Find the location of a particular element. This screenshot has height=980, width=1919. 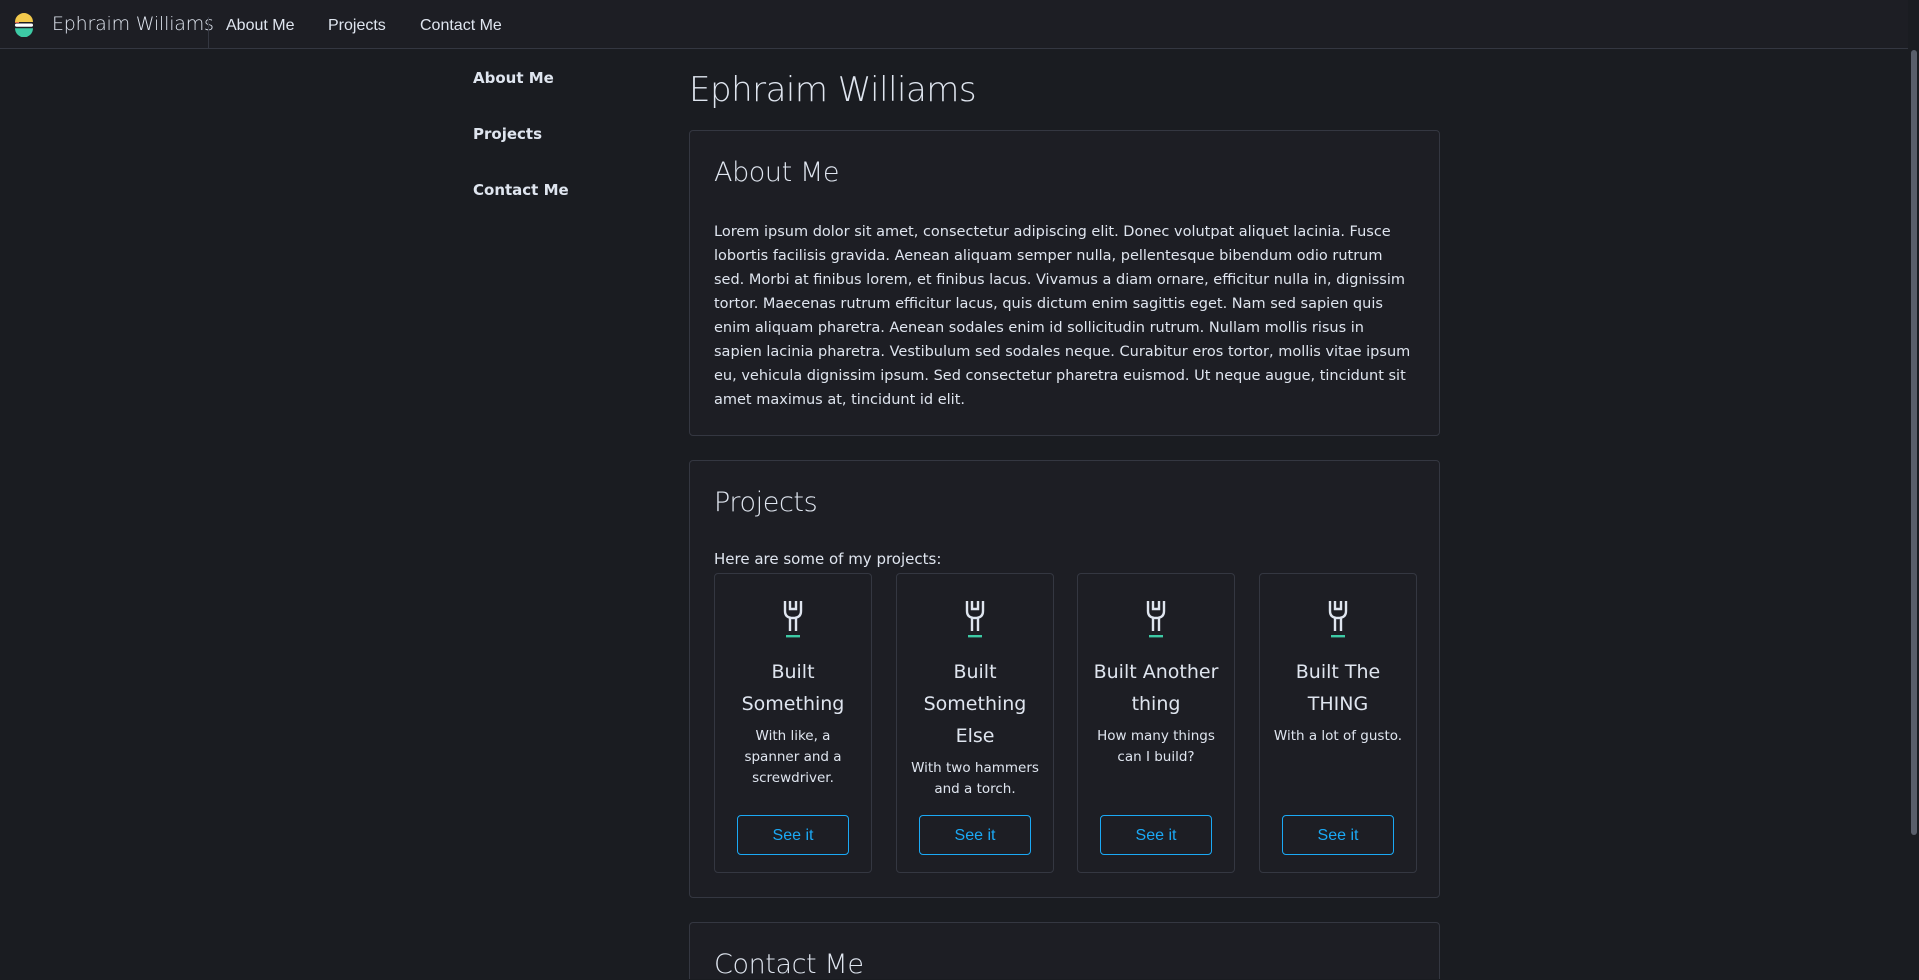

project-card-title: Built Something is located at coordinates (793, 688).